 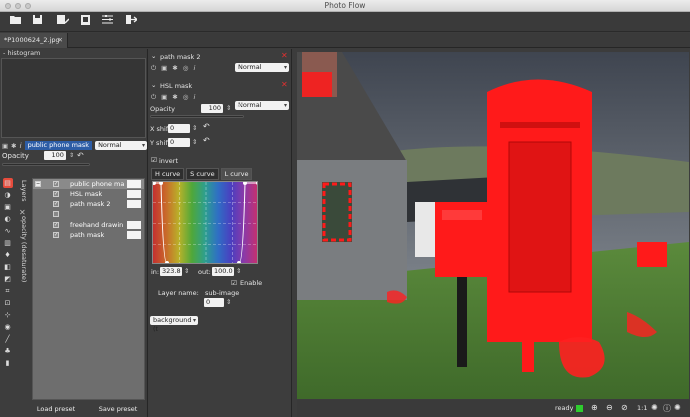 What do you see at coordinates (8, 303) in the screenshot?
I see `transform-icon: ⊡` at bounding box center [8, 303].